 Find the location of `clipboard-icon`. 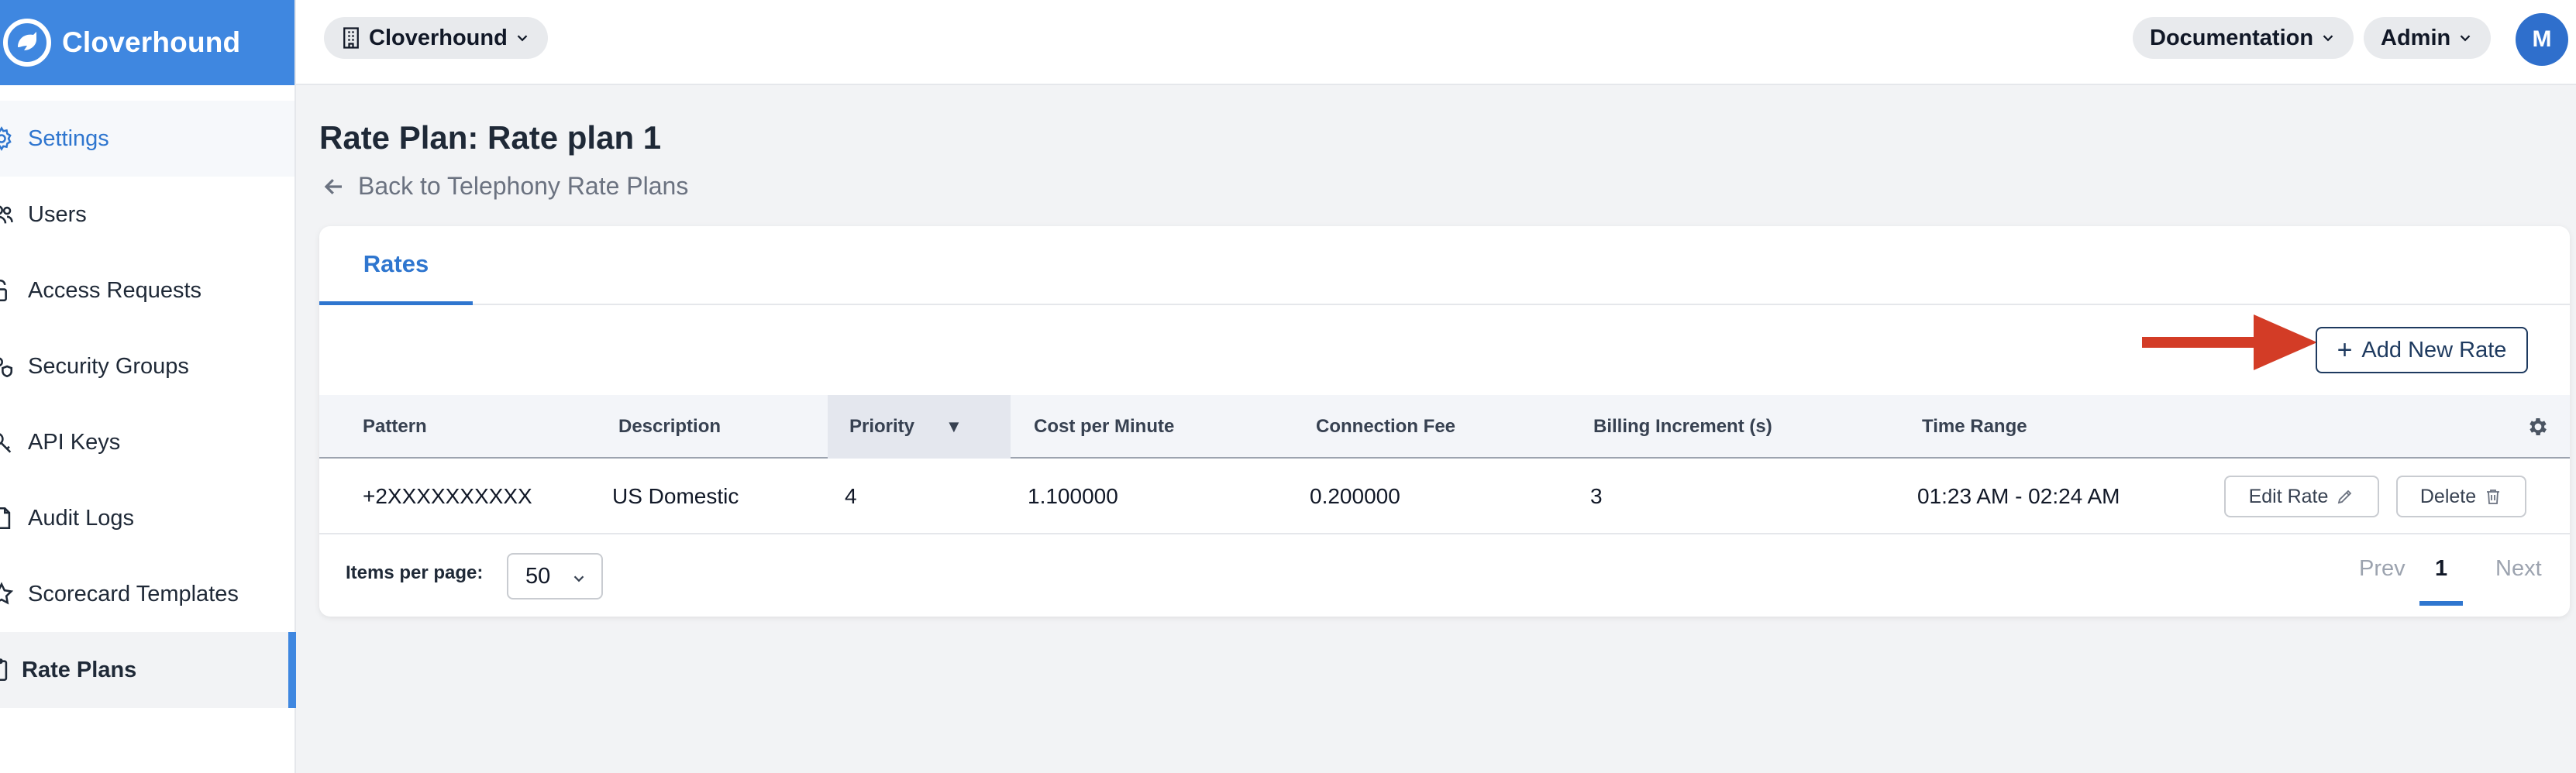

clipboard-icon is located at coordinates (6, 670).